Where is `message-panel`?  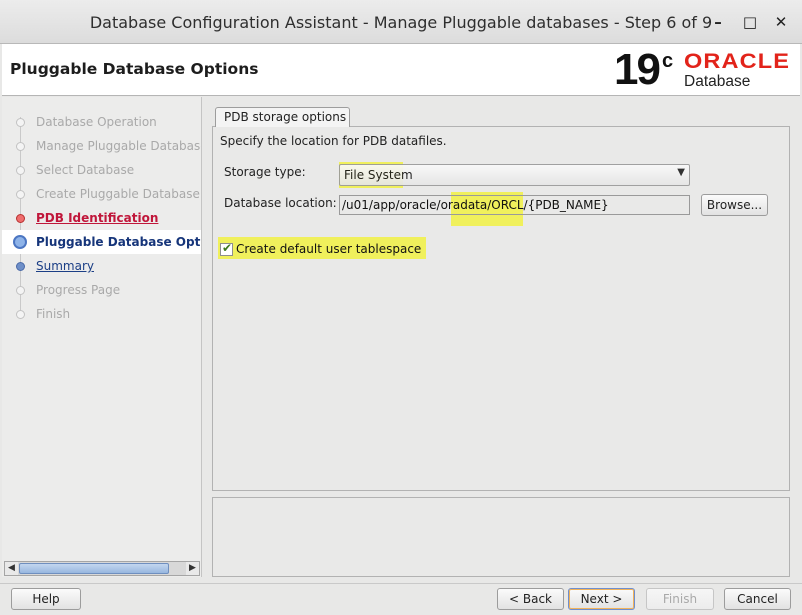 message-panel is located at coordinates (501, 537).